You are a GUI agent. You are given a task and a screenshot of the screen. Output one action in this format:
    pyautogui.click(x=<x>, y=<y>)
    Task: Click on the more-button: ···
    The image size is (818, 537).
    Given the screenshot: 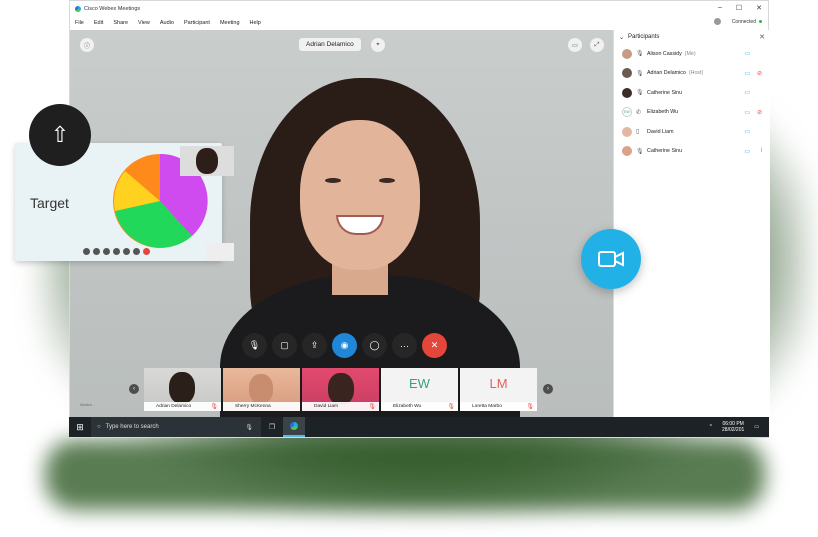 What is the action you would take?
    pyautogui.click(x=404, y=345)
    